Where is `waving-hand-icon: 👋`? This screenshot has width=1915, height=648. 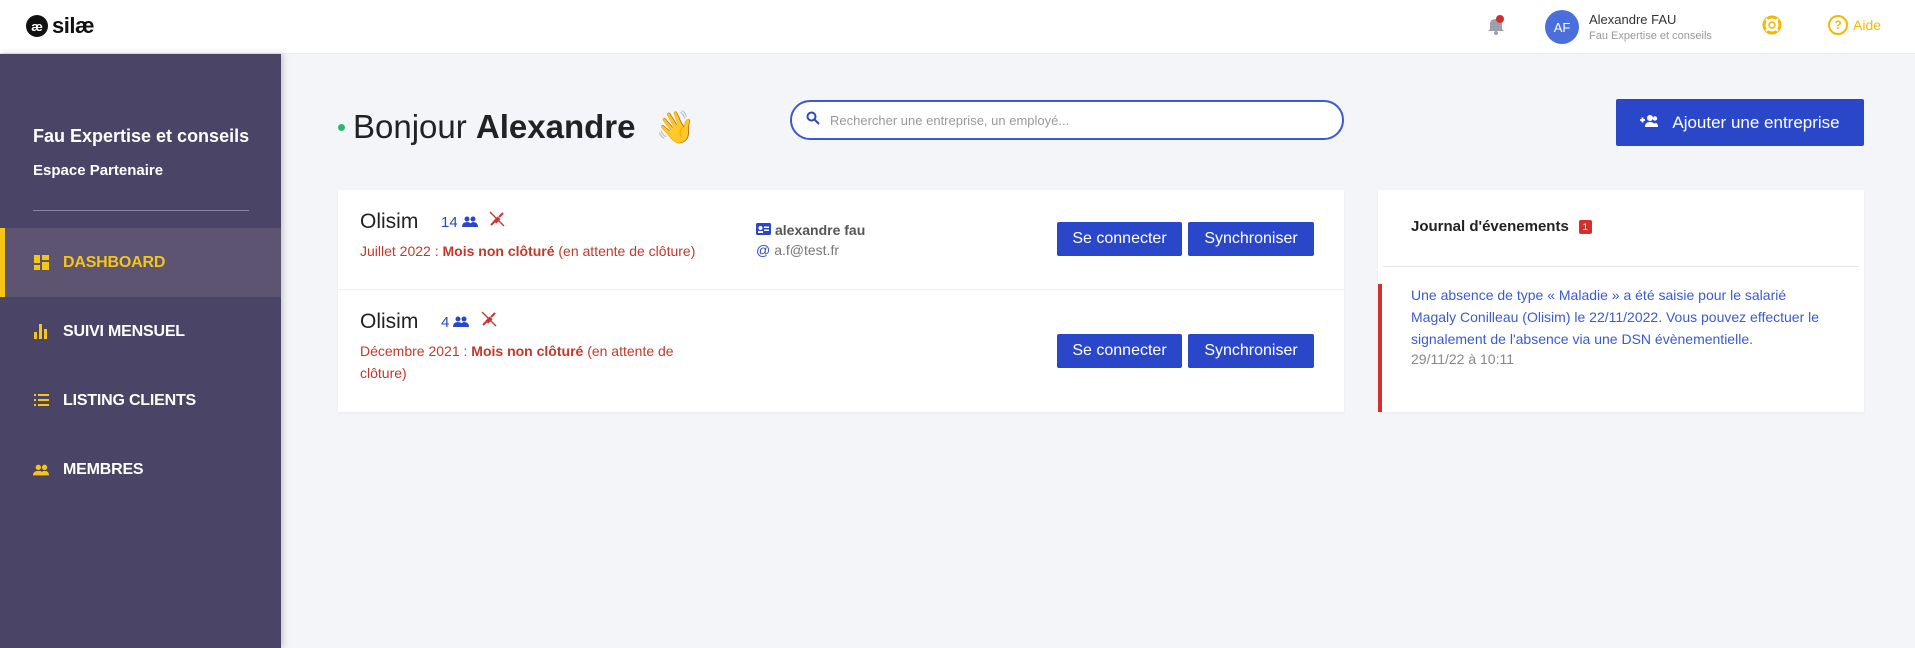 waving-hand-icon: 👋 is located at coordinates (675, 127).